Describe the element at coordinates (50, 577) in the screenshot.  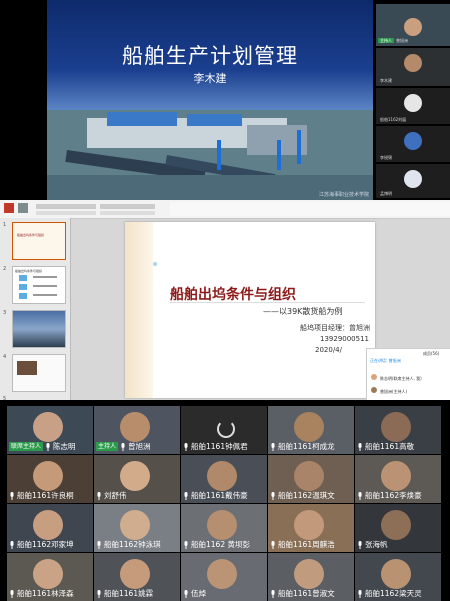
I see `participant-video-tile: 船舶1161林泽森` at that location.